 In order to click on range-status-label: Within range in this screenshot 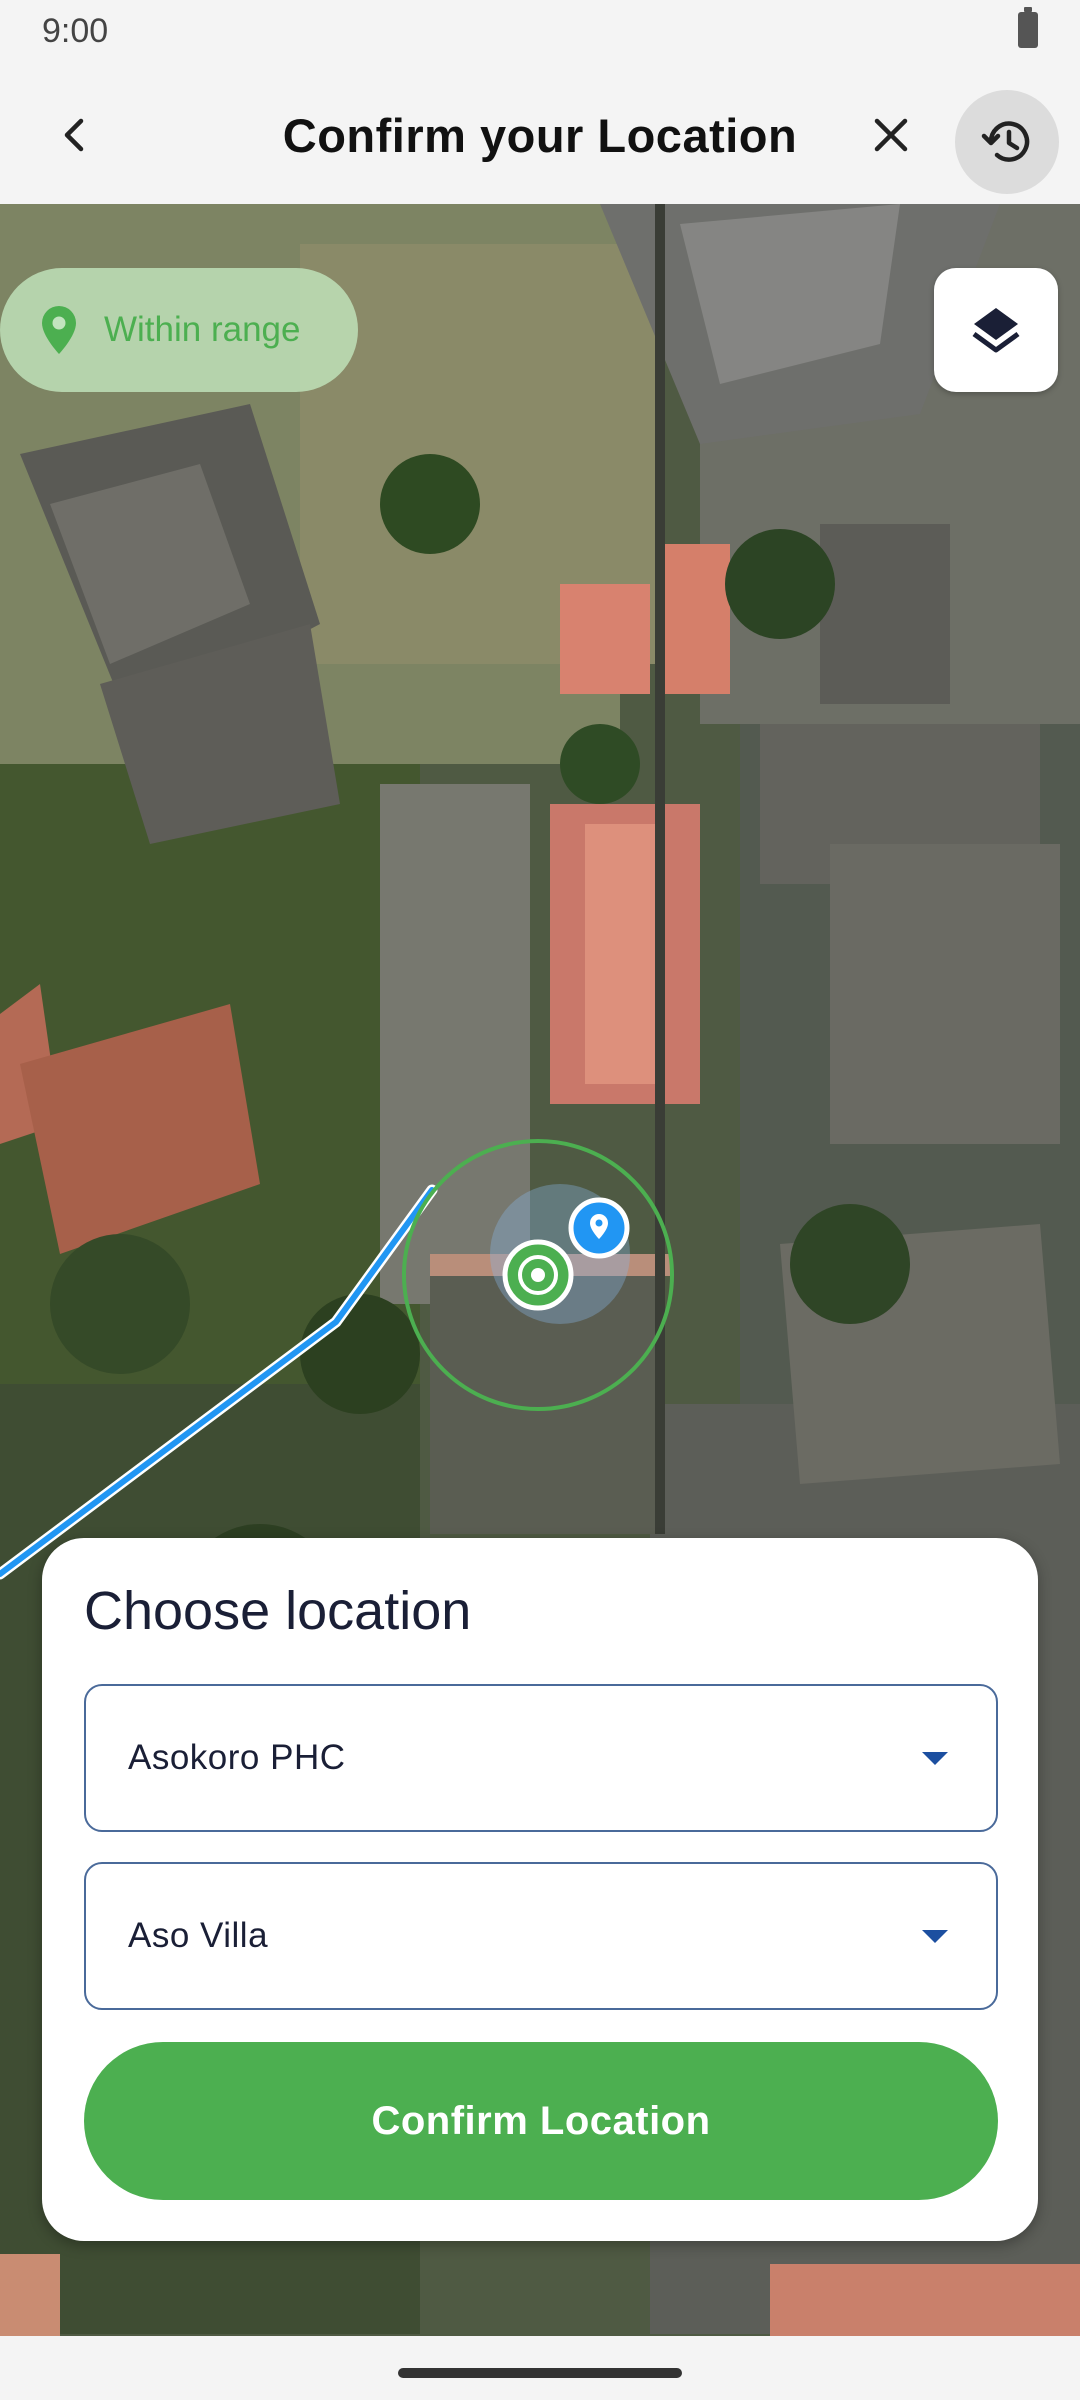, I will do `click(202, 329)`.